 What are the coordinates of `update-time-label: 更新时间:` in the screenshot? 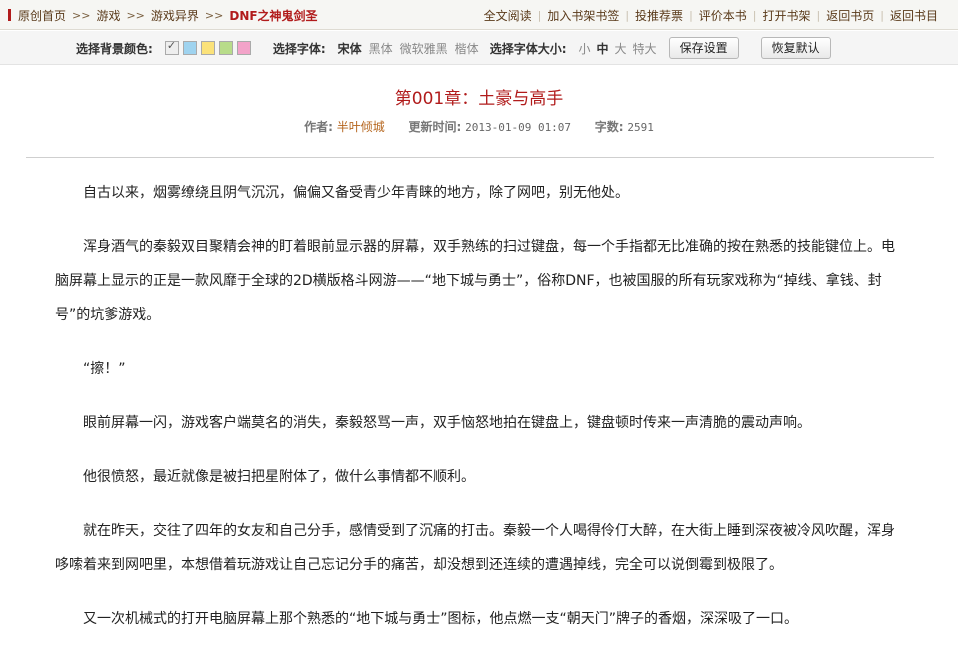 It's located at (435, 127).